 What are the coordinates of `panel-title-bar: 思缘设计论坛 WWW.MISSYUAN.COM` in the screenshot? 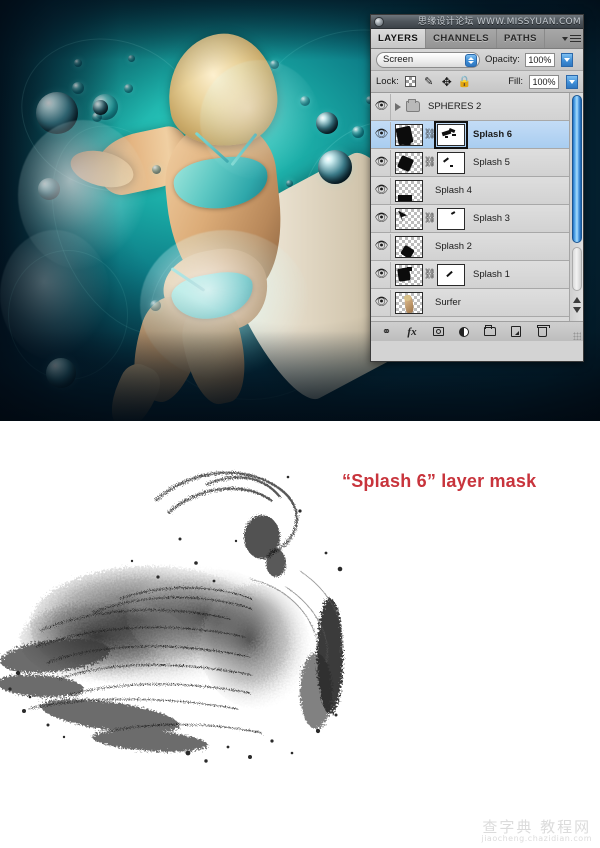 It's located at (477, 22).